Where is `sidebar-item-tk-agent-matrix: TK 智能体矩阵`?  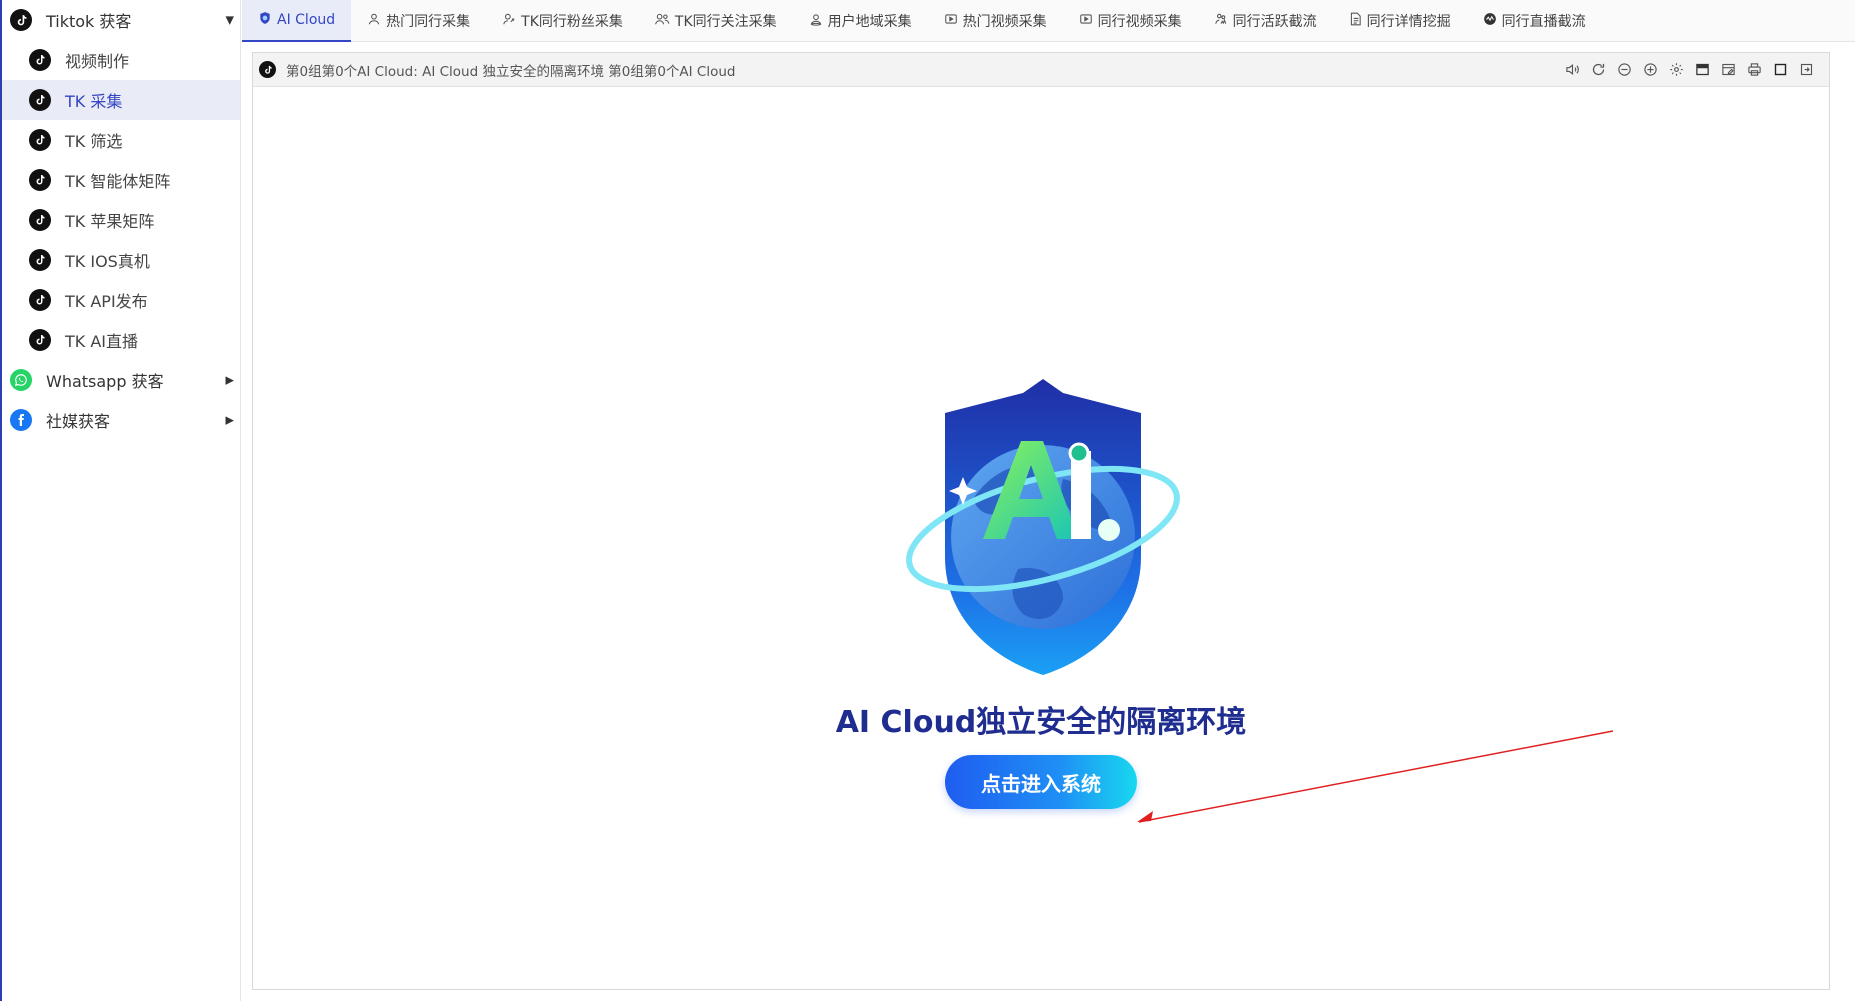 sidebar-item-tk-agent-matrix: TK 智能体矩阵 is located at coordinates (121, 180).